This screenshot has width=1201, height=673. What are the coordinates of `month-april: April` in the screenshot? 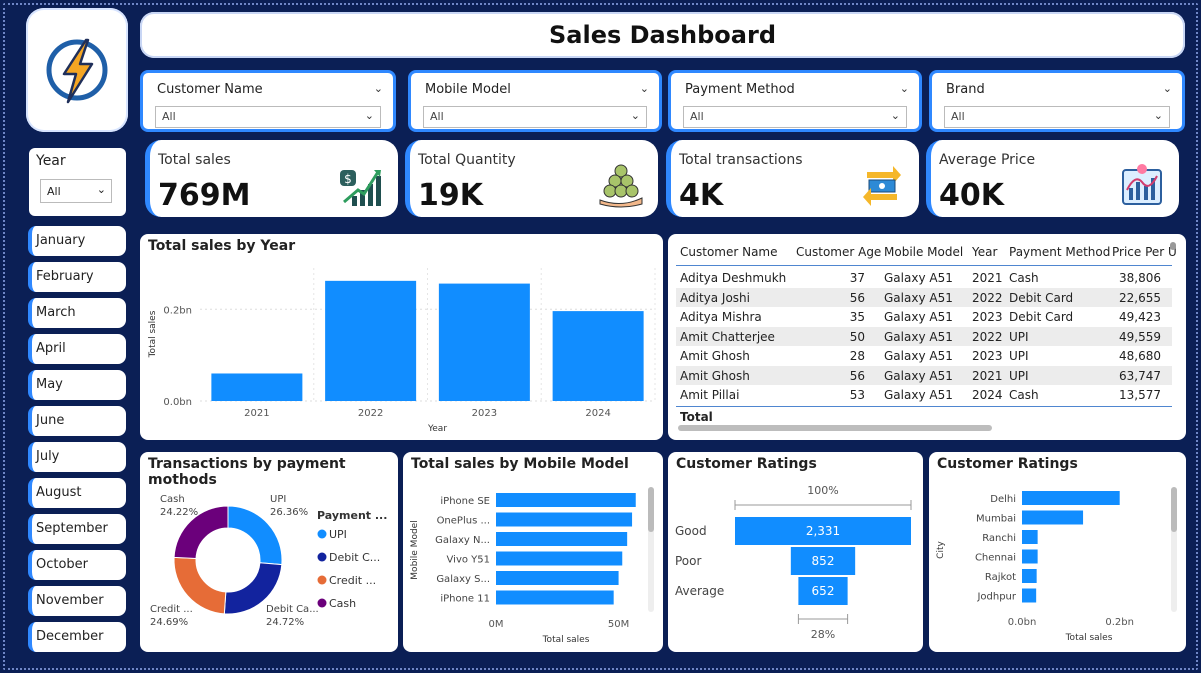 It's located at (77, 349).